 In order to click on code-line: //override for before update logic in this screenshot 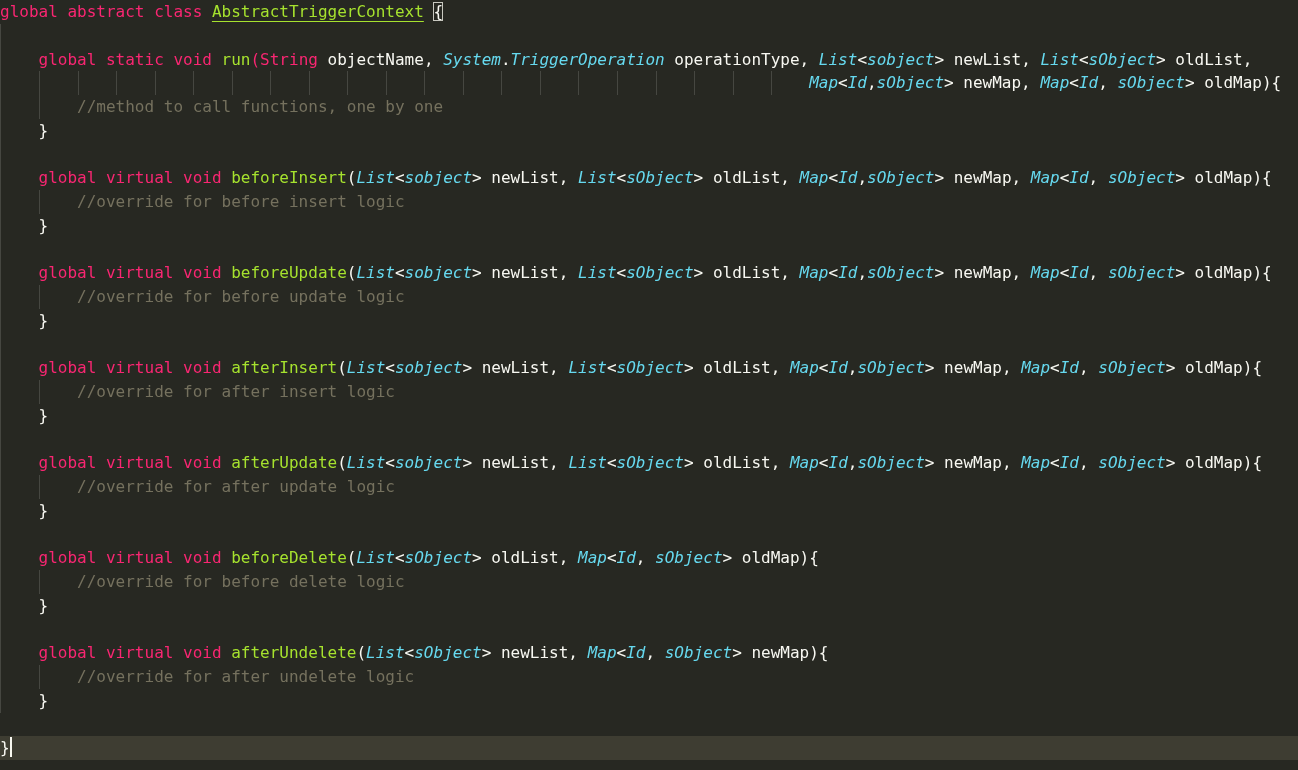, I will do `click(240, 297)`.